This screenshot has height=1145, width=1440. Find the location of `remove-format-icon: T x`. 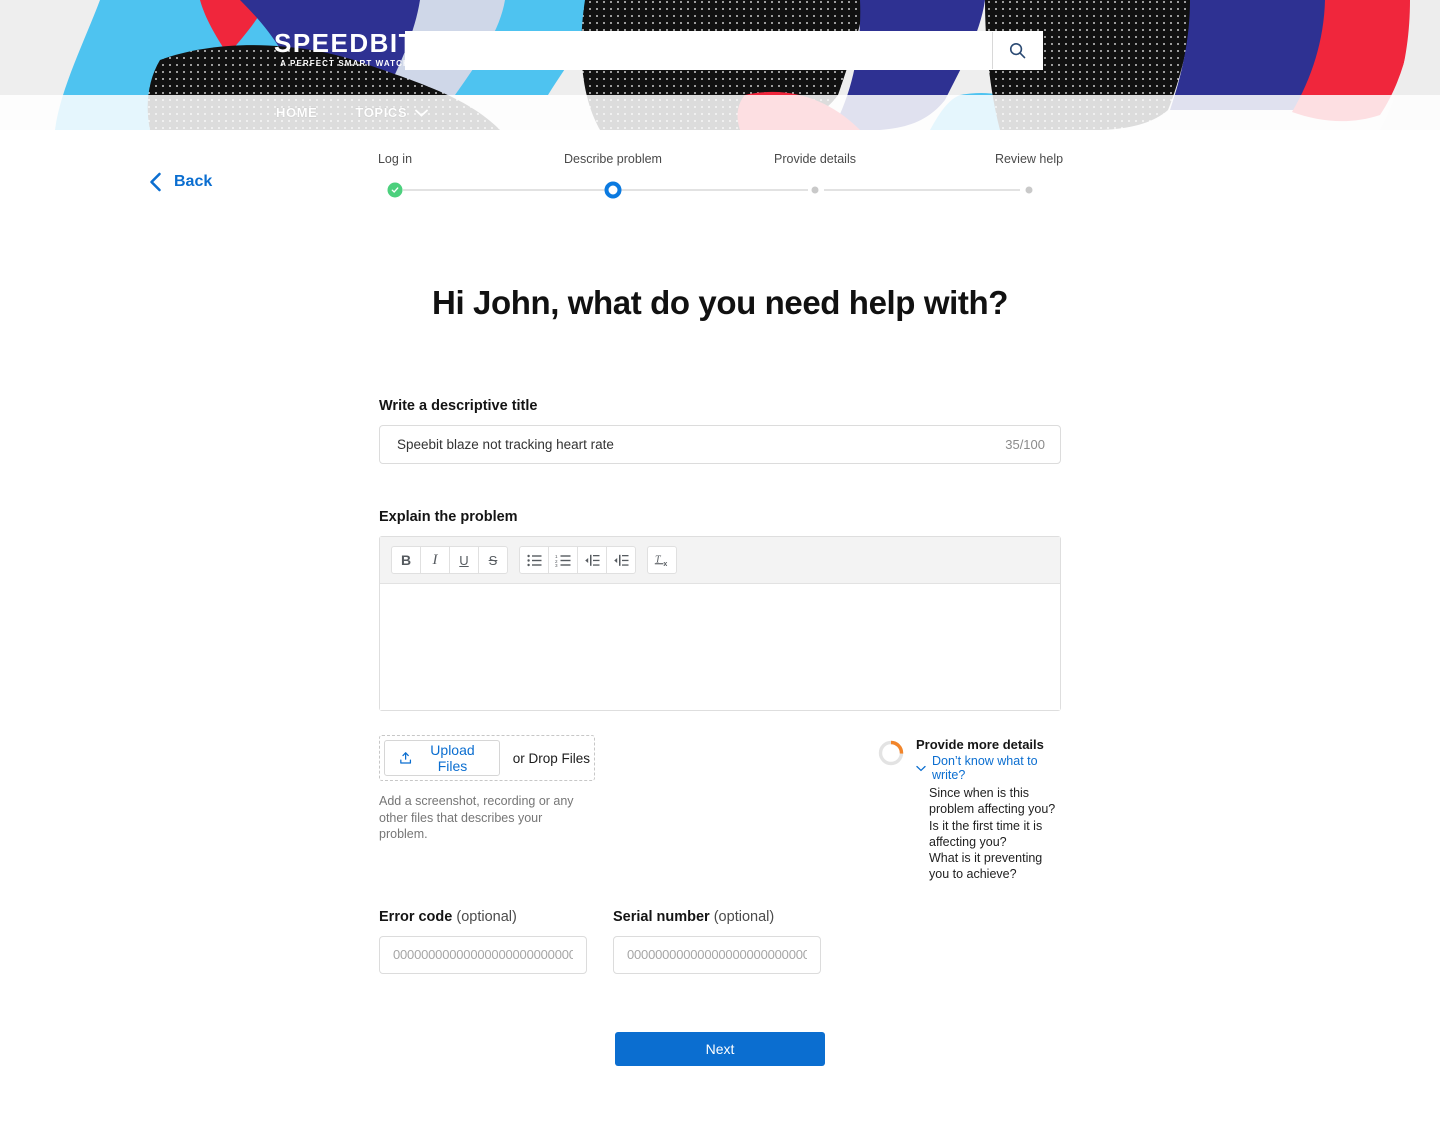

remove-format-icon: T x is located at coordinates (660, 561).